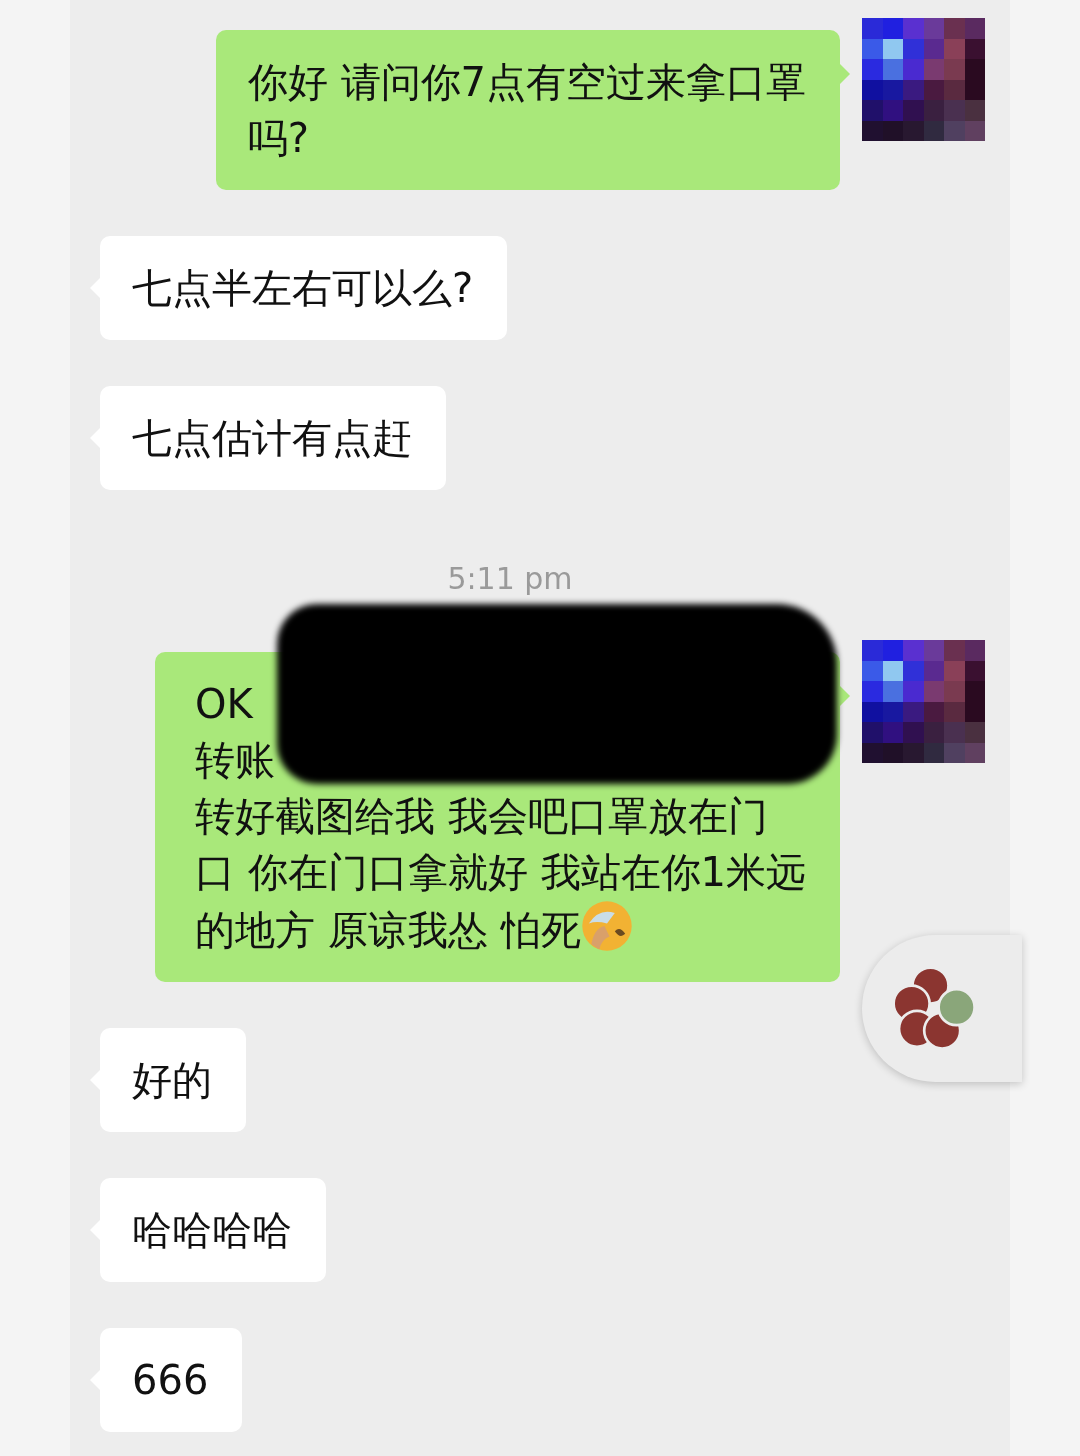  What do you see at coordinates (510, 578) in the screenshot?
I see `timestamp: 5:11 pm` at bounding box center [510, 578].